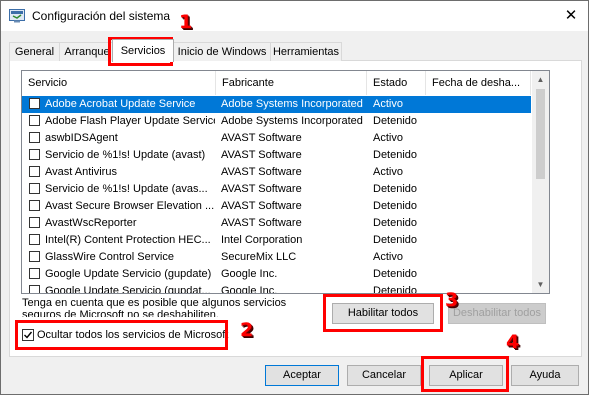 The height and width of the screenshot is (395, 589). I want to click on annotation-box-apply, so click(465, 374).